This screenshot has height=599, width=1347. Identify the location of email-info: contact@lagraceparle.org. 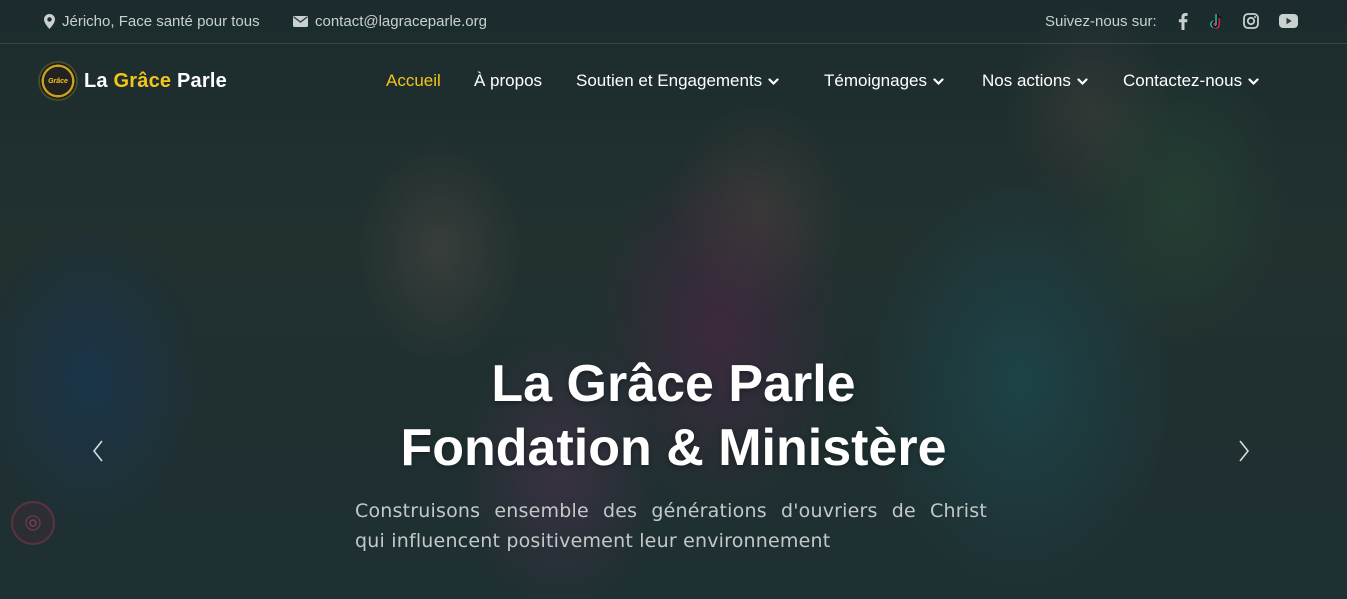
(390, 21).